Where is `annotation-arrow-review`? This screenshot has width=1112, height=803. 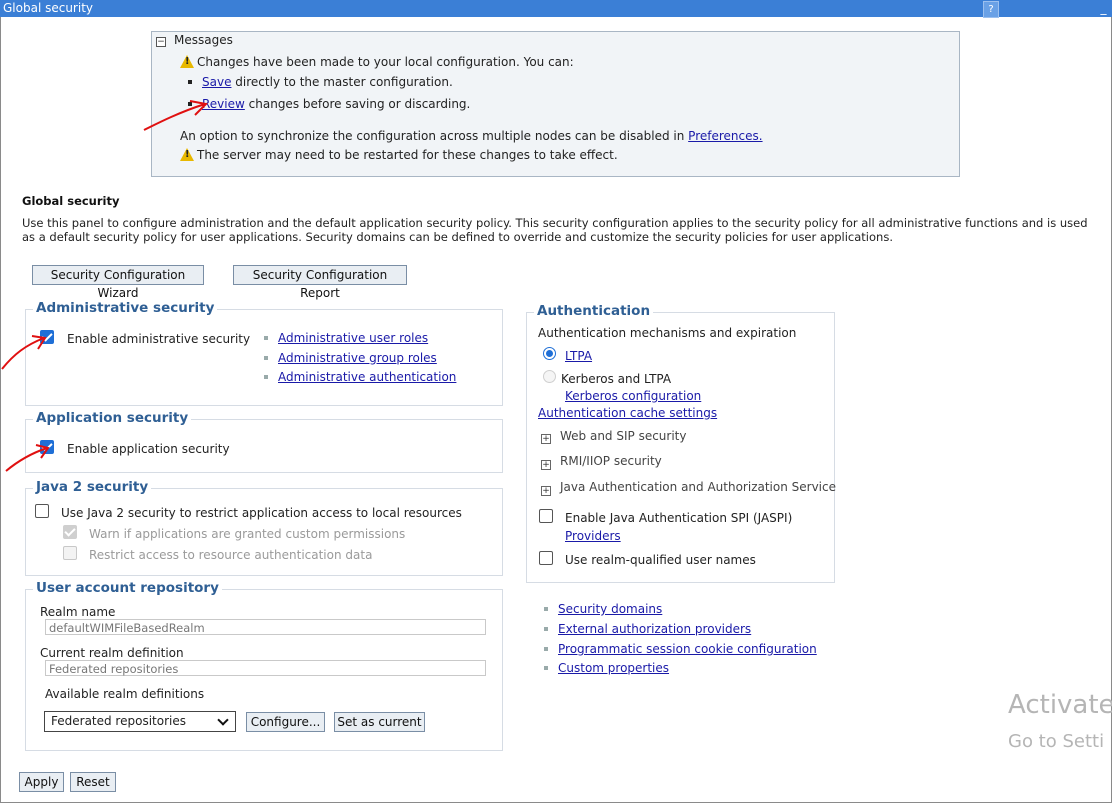 annotation-arrow-review is located at coordinates (176, 115).